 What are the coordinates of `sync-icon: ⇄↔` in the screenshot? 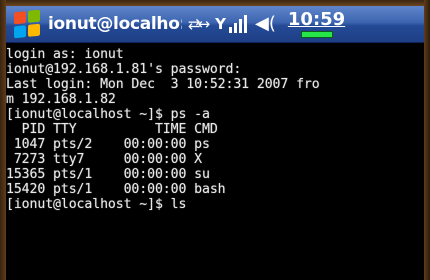 It's located at (199, 24).